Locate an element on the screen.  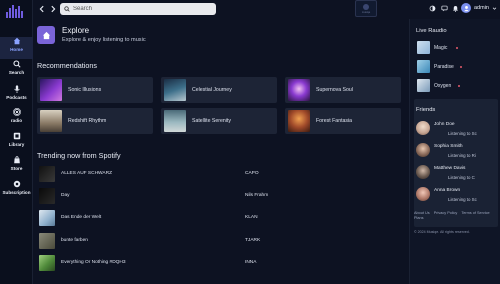
page-title: Explore is located at coordinates (76, 30).